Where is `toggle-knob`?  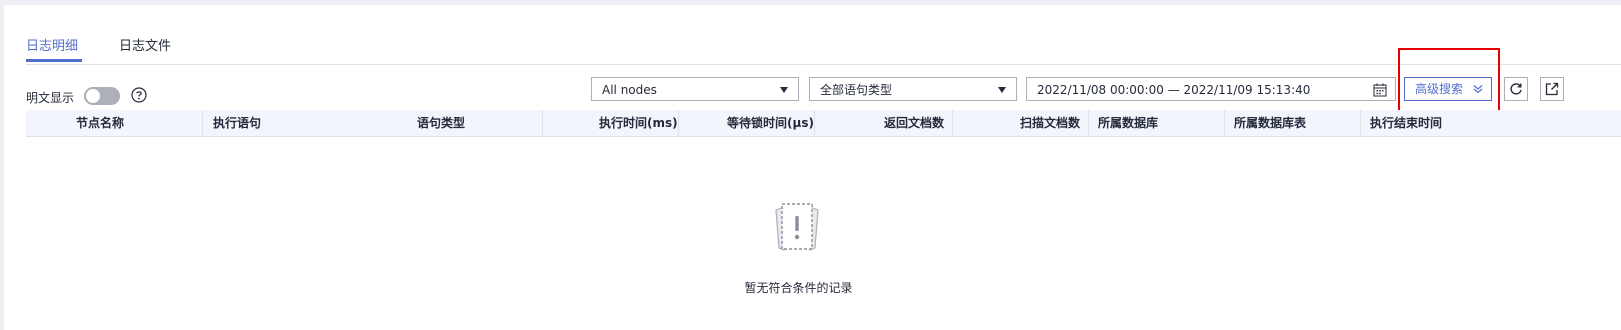
toggle-knob is located at coordinates (93, 96).